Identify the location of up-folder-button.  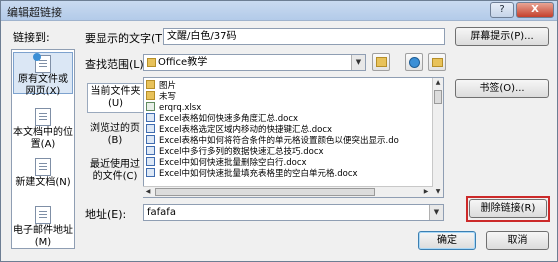
(381, 62).